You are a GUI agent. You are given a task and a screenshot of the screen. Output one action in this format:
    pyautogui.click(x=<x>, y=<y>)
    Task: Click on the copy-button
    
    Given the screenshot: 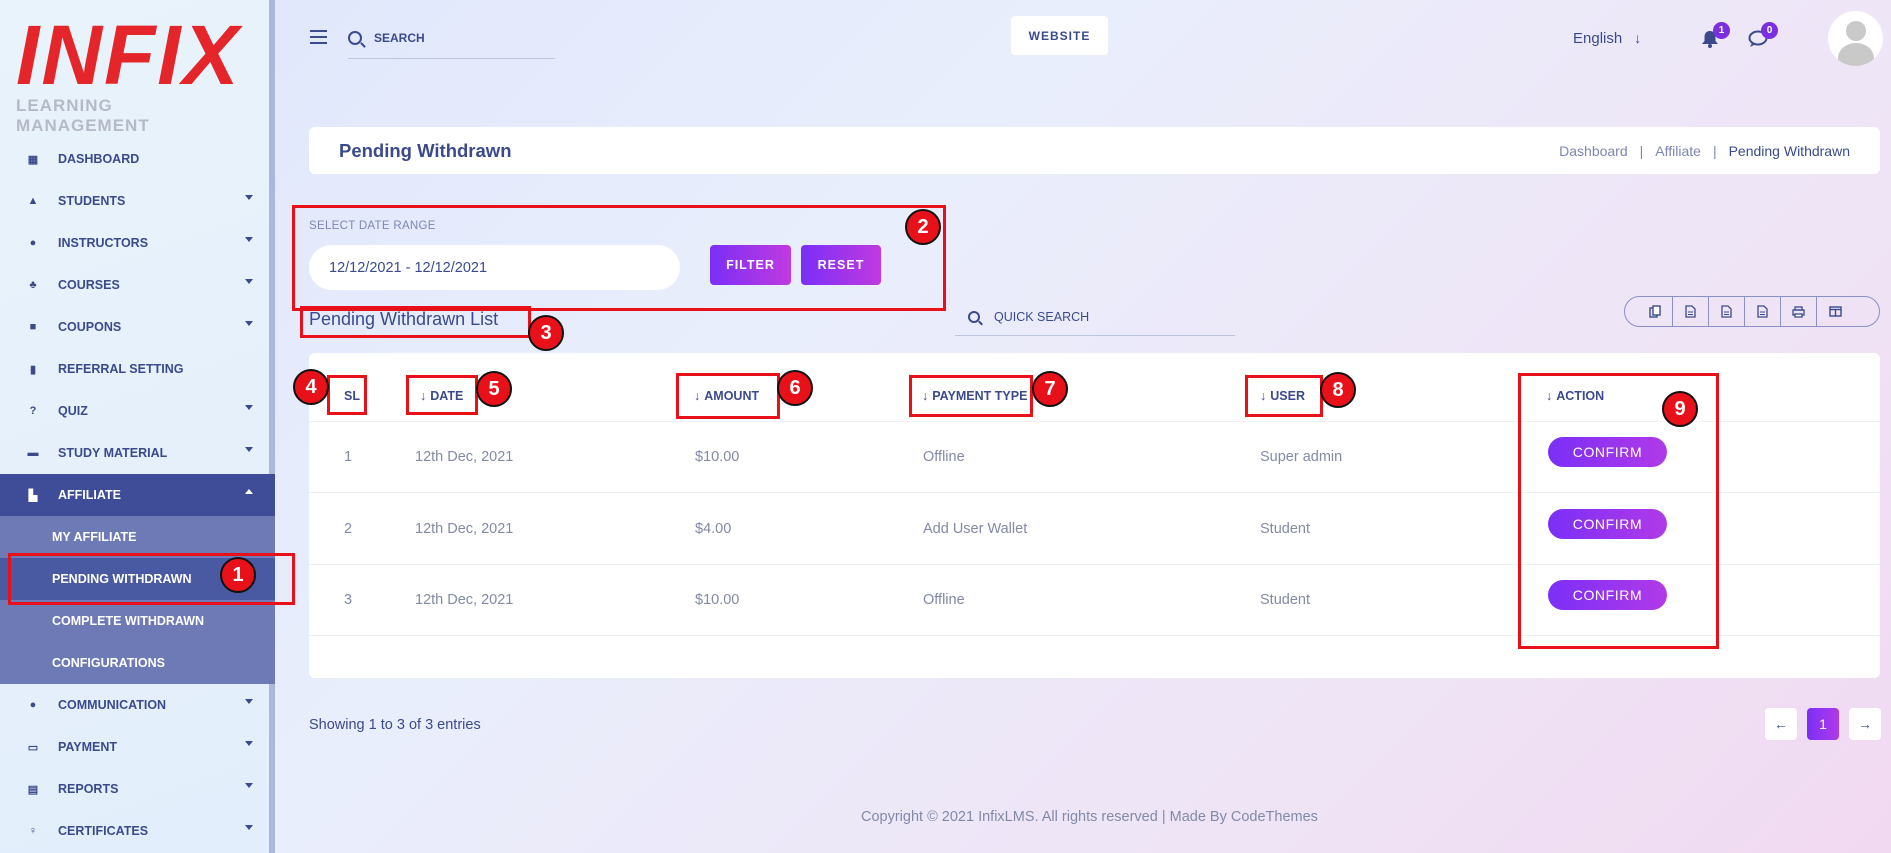 What is the action you would take?
    pyautogui.click(x=1655, y=311)
    